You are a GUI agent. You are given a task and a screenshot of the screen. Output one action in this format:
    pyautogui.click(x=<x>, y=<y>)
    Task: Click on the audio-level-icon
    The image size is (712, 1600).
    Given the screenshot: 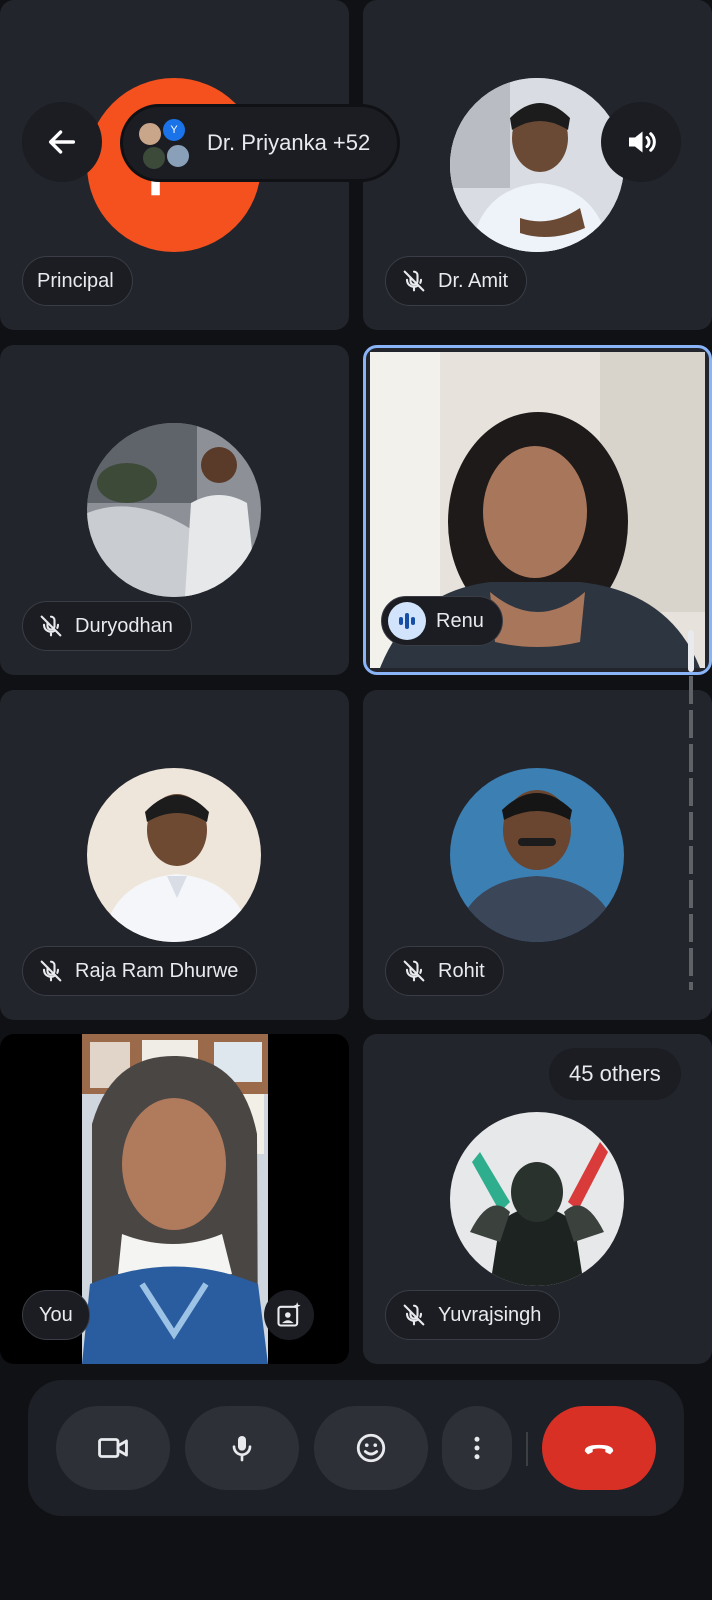 What is the action you would take?
    pyautogui.click(x=407, y=621)
    